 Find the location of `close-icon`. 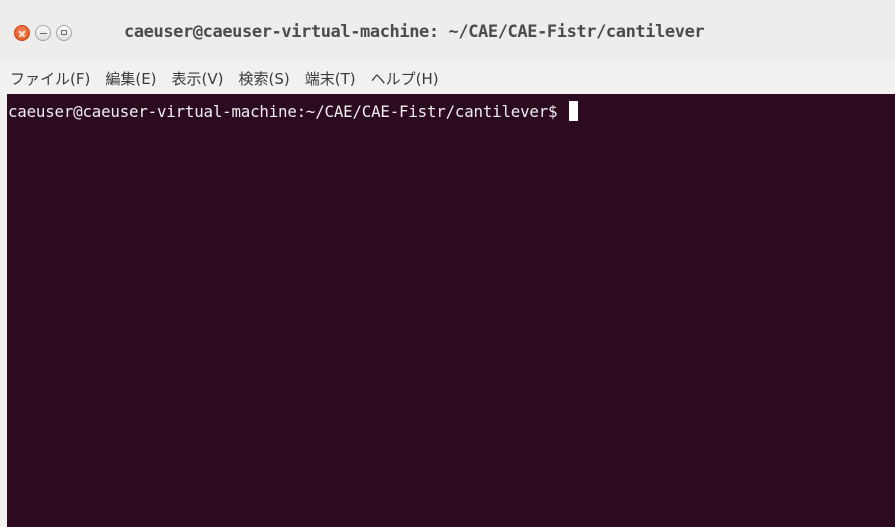

close-icon is located at coordinates (22, 33).